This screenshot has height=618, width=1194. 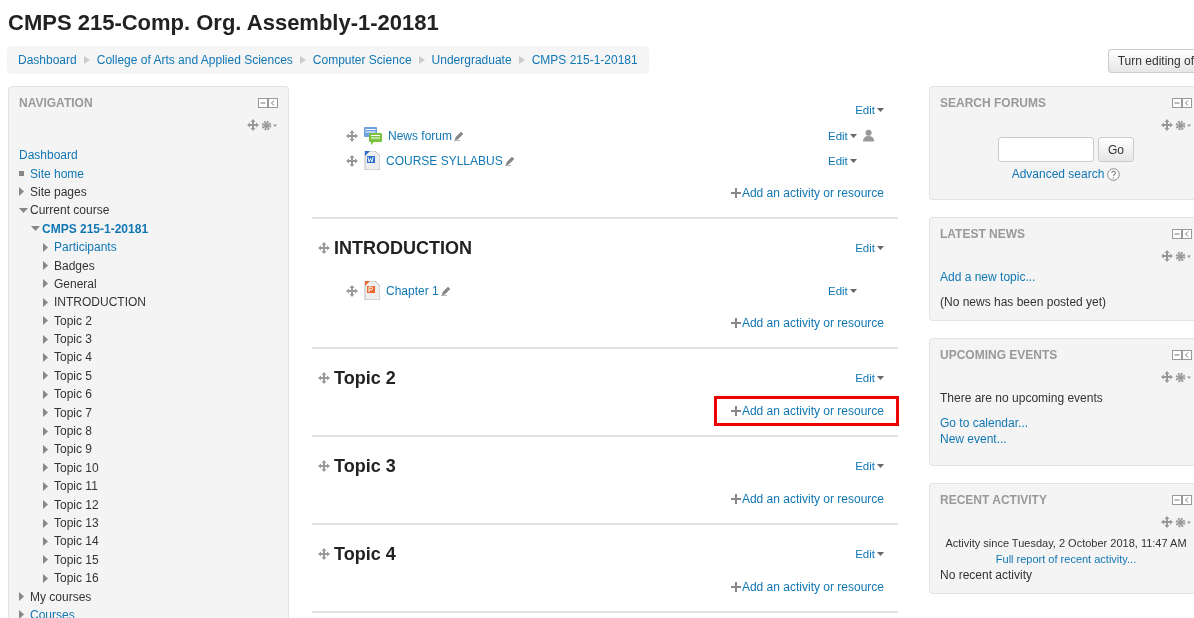 I want to click on nav-item: Topic 15, so click(x=76, y=559).